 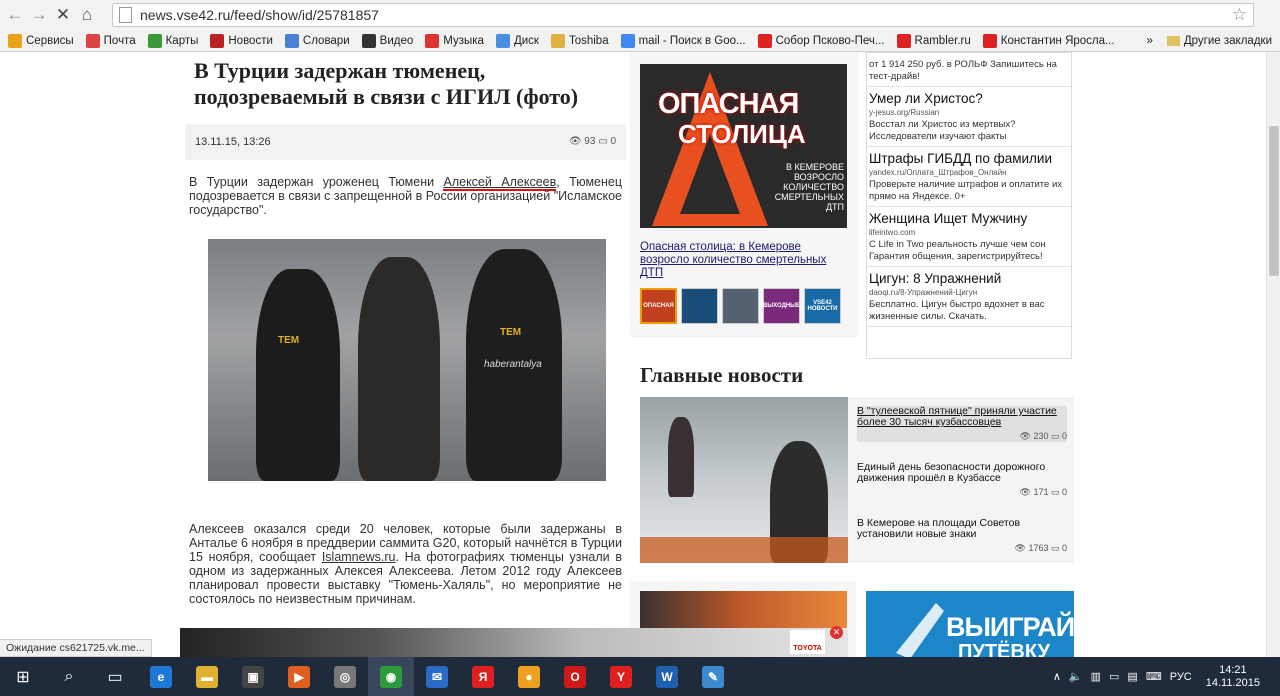 What do you see at coordinates (359, 557) in the screenshot?
I see `source-link: Islamnews.ru` at bounding box center [359, 557].